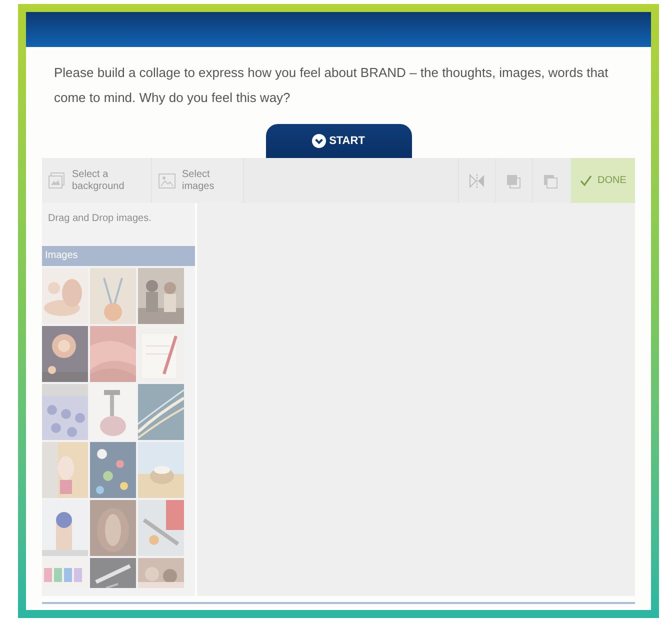  I want to click on hint-text: Drag and Drop images., so click(99, 219).